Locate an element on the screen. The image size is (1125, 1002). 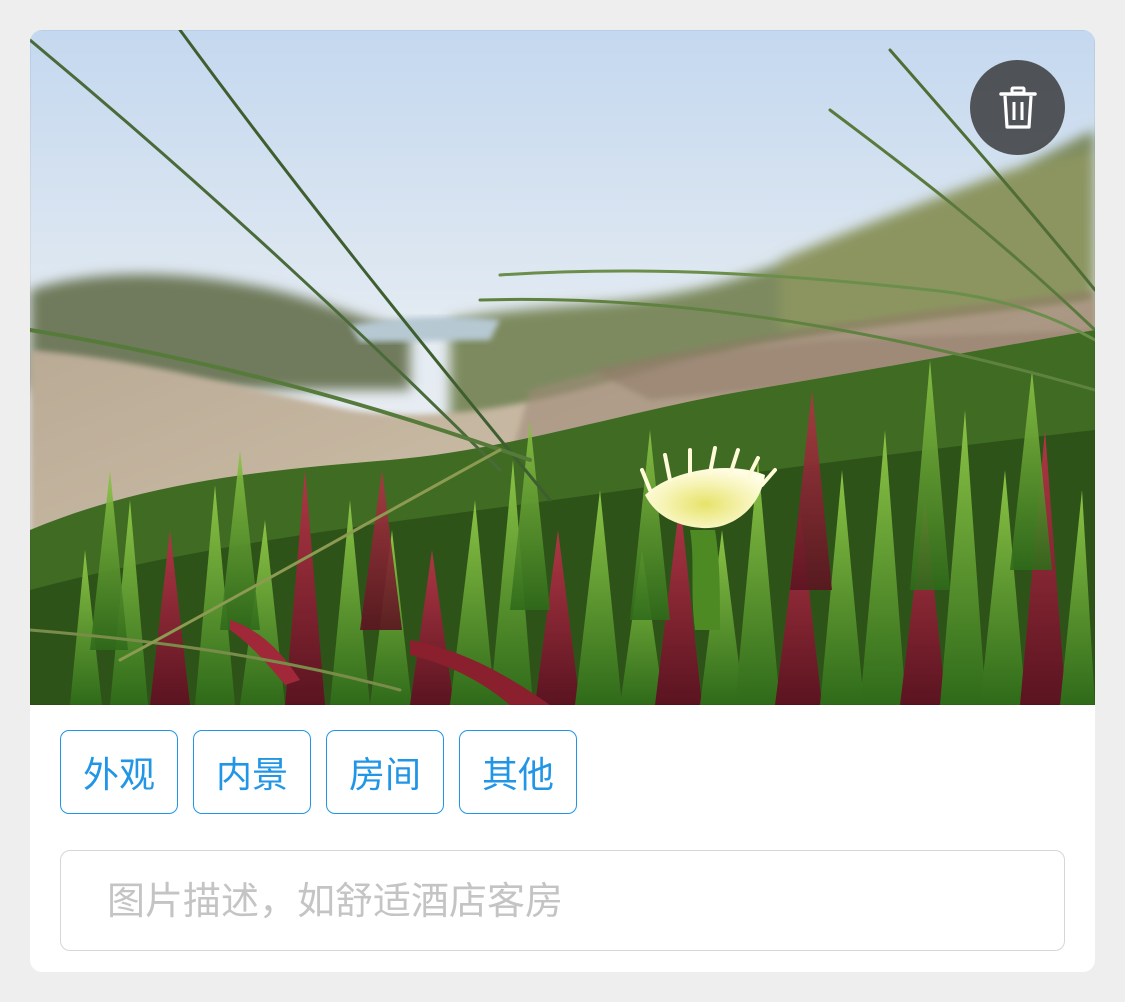
category-tags: 外观 内景 房间 其他 is located at coordinates (318, 772).